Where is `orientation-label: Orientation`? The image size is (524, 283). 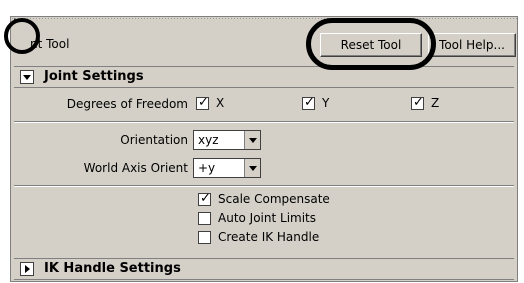 orientation-label: Orientation is located at coordinates (154, 140).